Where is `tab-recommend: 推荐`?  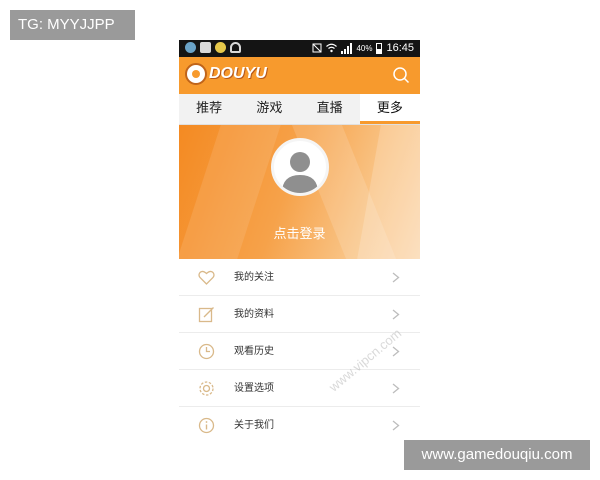 tab-recommend: 推荐 is located at coordinates (209, 109).